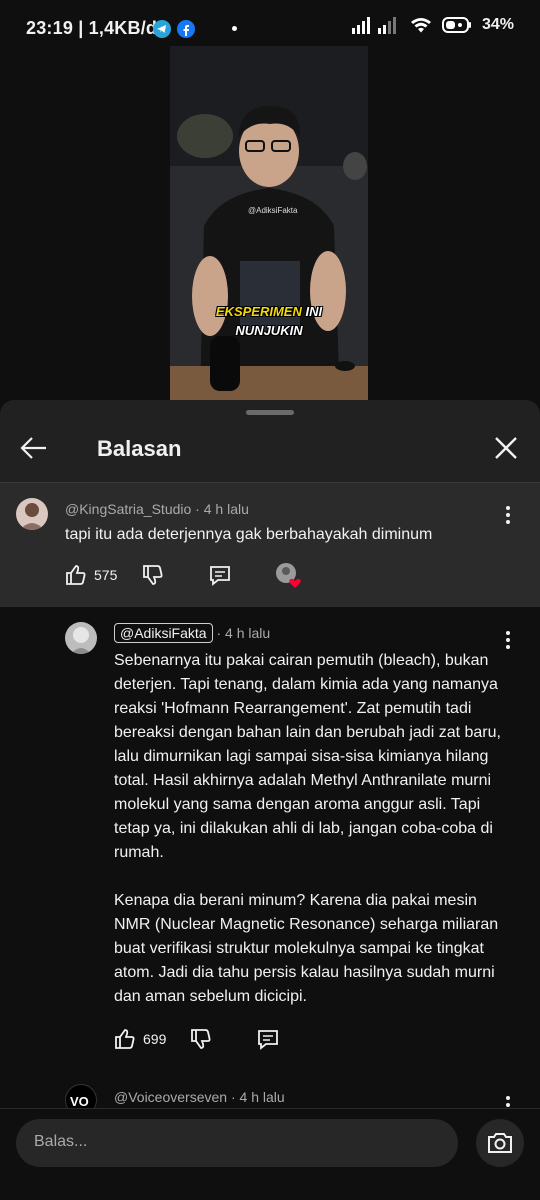 Image resolution: width=540 pixels, height=1200 pixels. What do you see at coordinates (269, 321) in the screenshot?
I see `video-caption: EKSPERIMEN INI NUNJUKIN` at bounding box center [269, 321].